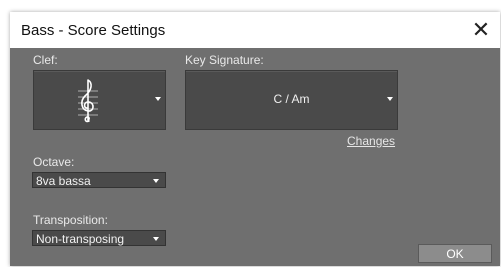 Image resolution: width=501 pixels, height=267 pixels. I want to click on dialog-title: Bass - Score Settings, so click(93, 30).